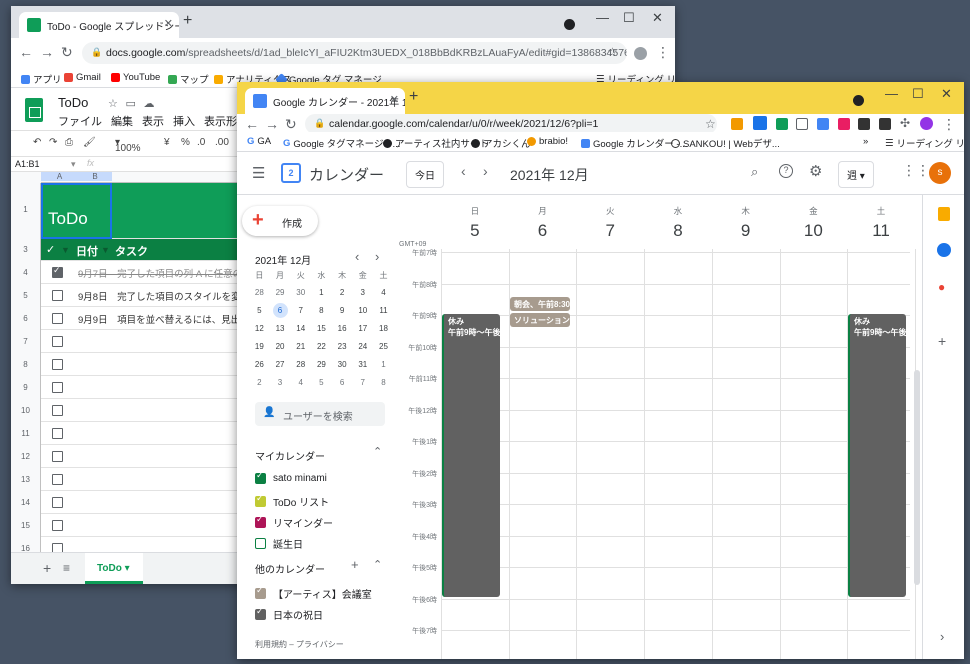 This screenshot has width=970, height=664. What do you see at coordinates (543, 218) in the screenshot?
I see `day-header: 月6` at bounding box center [543, 218].